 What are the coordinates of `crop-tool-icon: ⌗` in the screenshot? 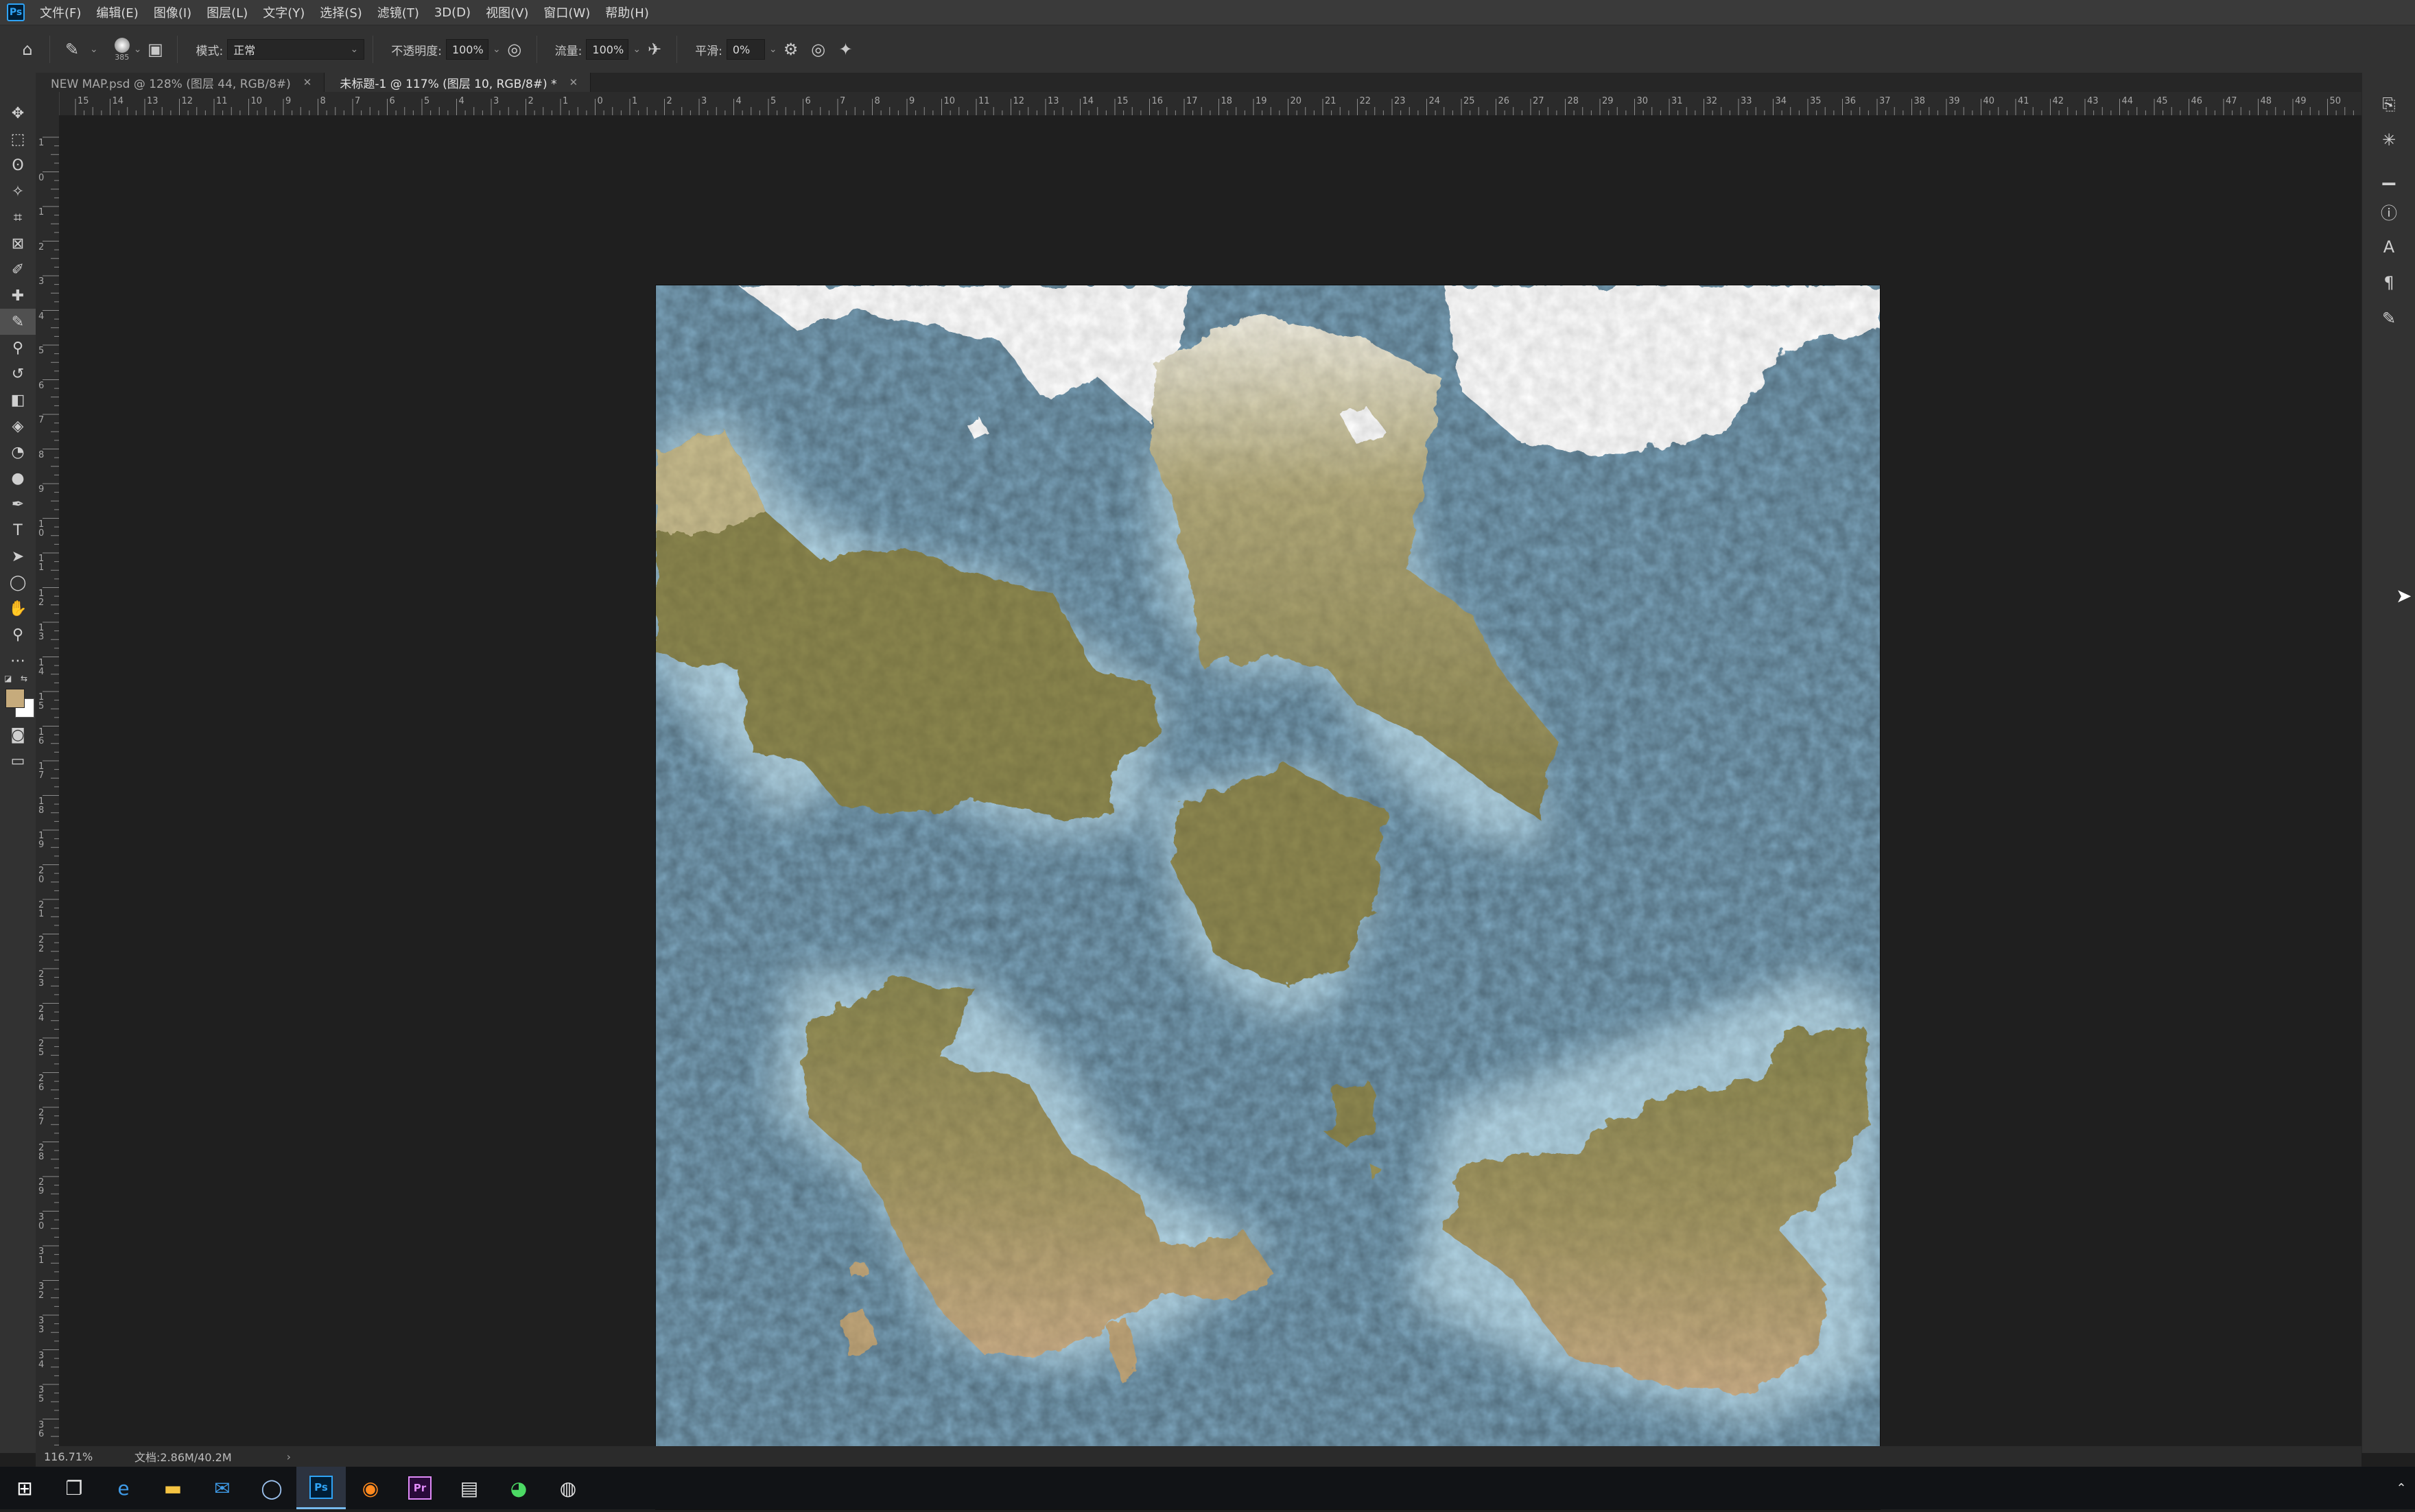 It's located at (18, 217).